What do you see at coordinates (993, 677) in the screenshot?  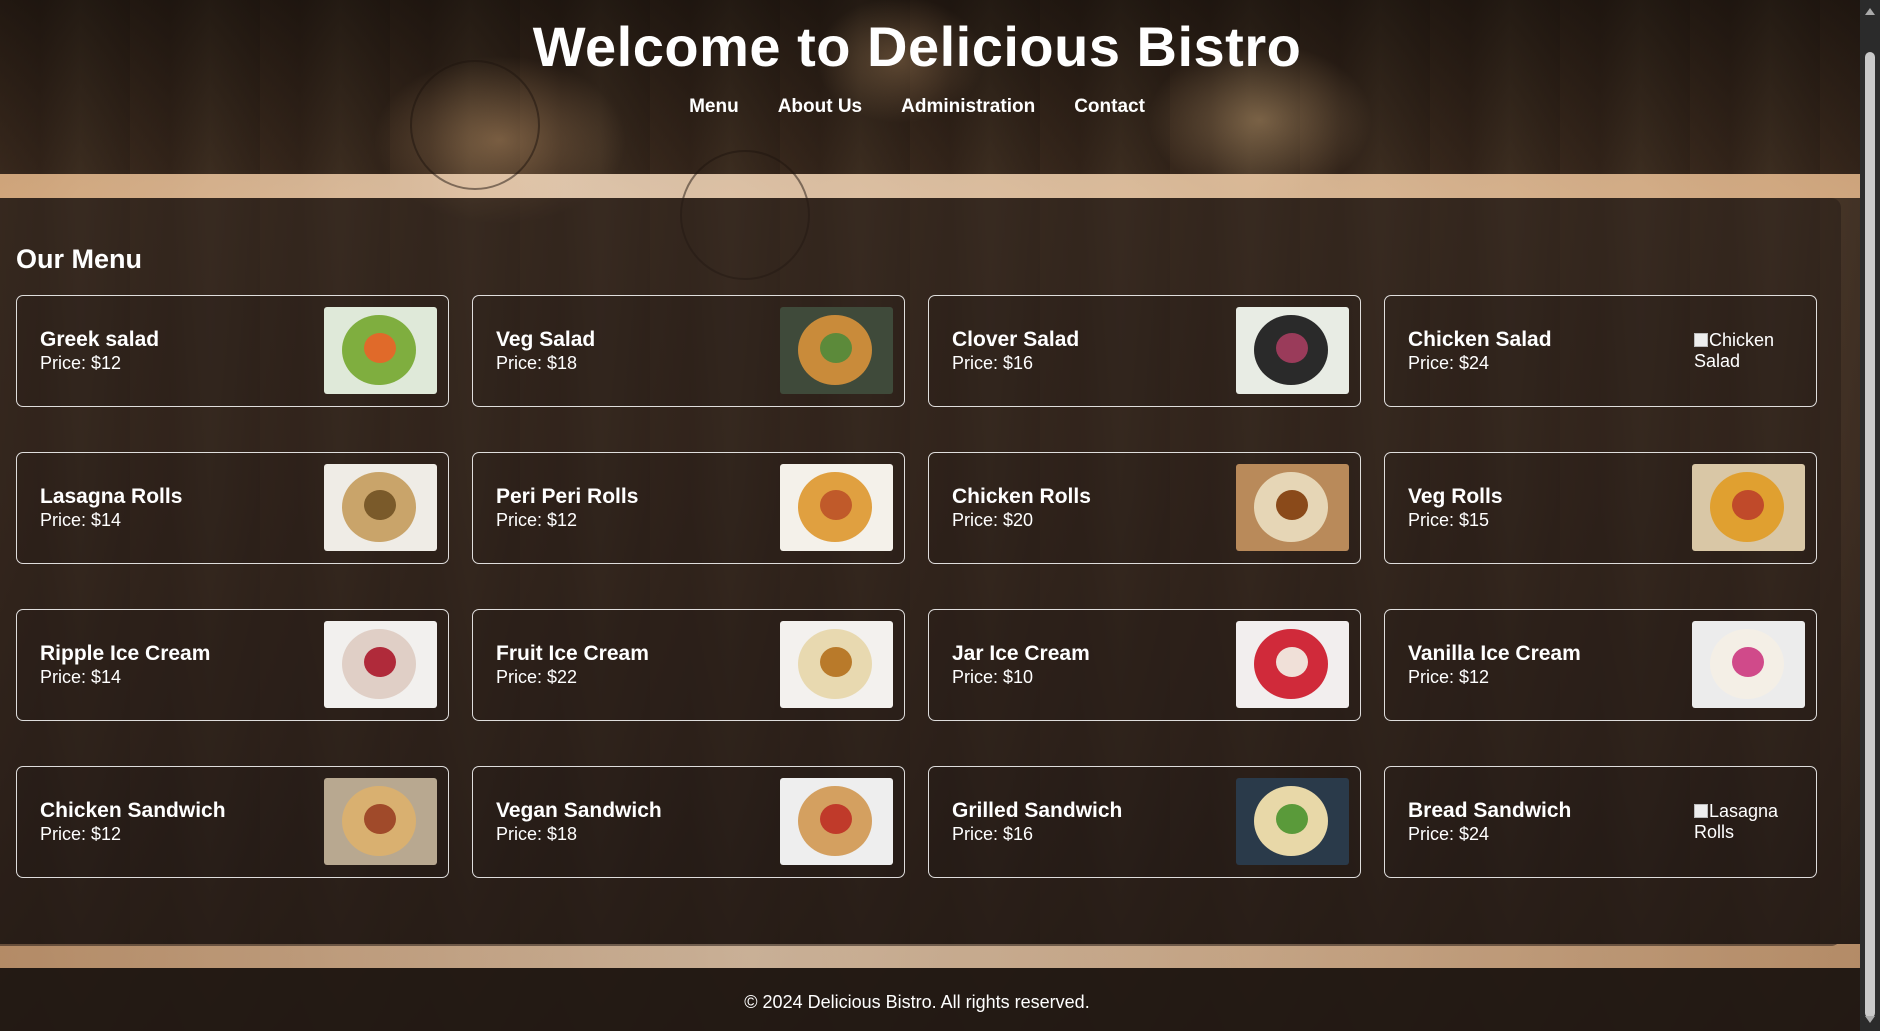 I see `menu-item-price: Price: $10` at bounding box center [993, 677].